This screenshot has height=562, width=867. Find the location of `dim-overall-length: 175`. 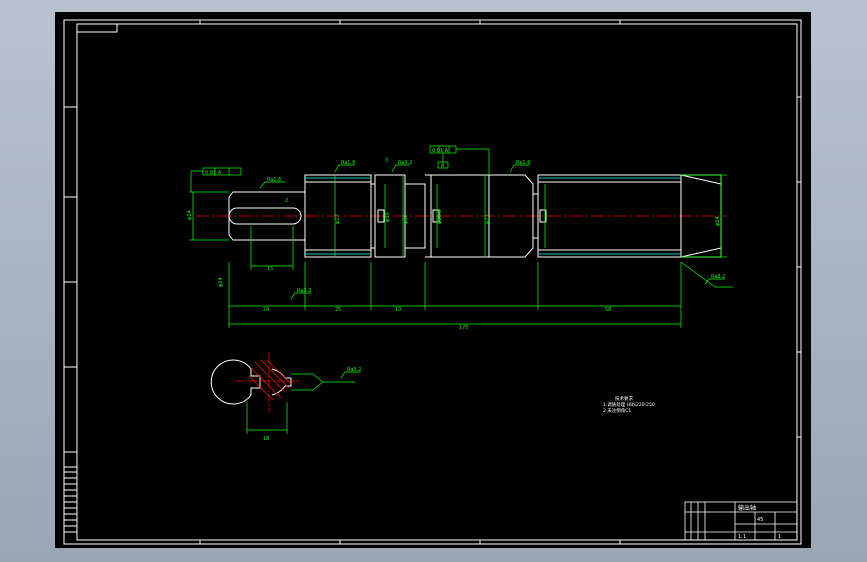

dim-overall-length: 175 is located at coordinates (464, 328).